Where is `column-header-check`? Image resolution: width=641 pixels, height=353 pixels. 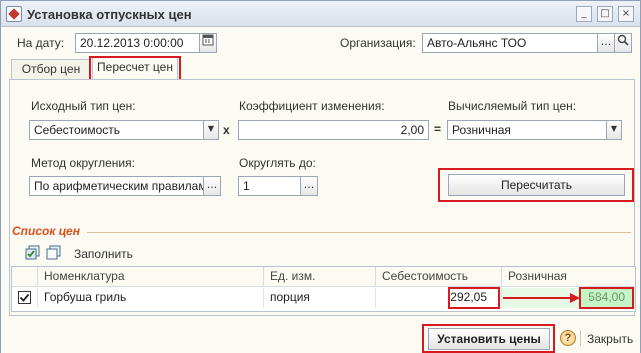 column-header-check is located at coordinates (25, 277).